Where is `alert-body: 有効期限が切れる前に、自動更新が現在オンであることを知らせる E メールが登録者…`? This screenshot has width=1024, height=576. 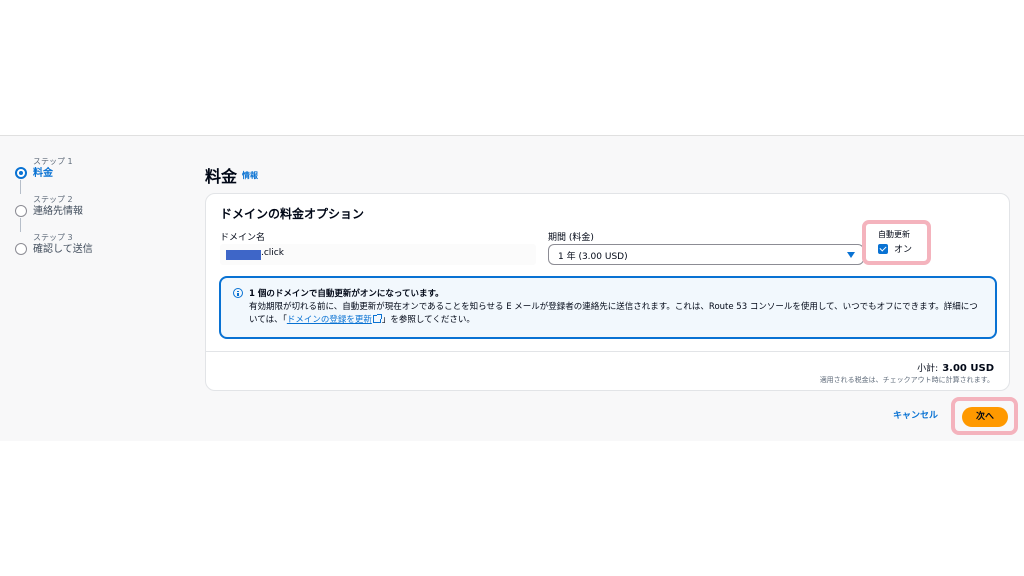
alert-body: 有効期限が切れる前に、自動更新が現在オンであることを知らせる E メールが登録者… is located at coordinates (616, 314).